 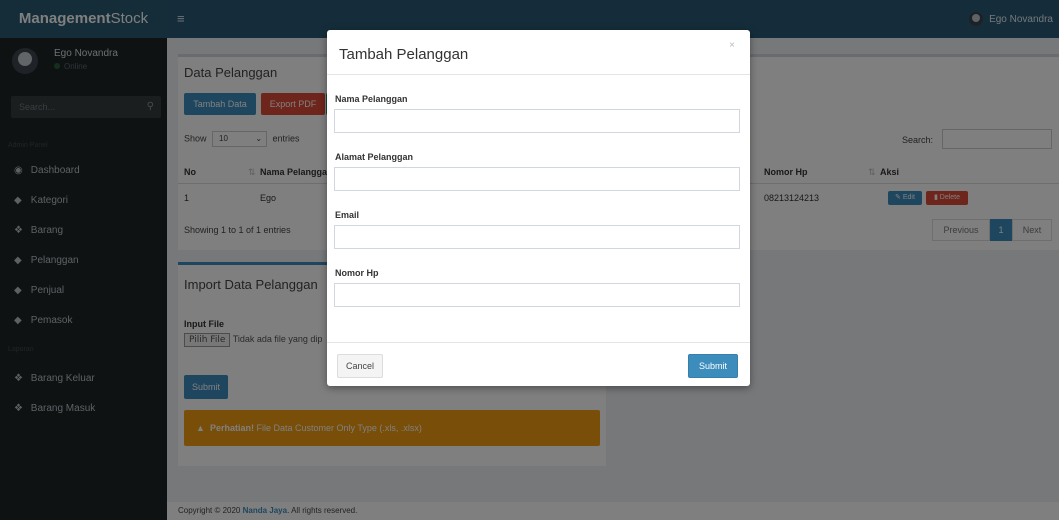 I want to click on field-label-nomor-hp: Nomor Hp, so click(x=357, y=273).